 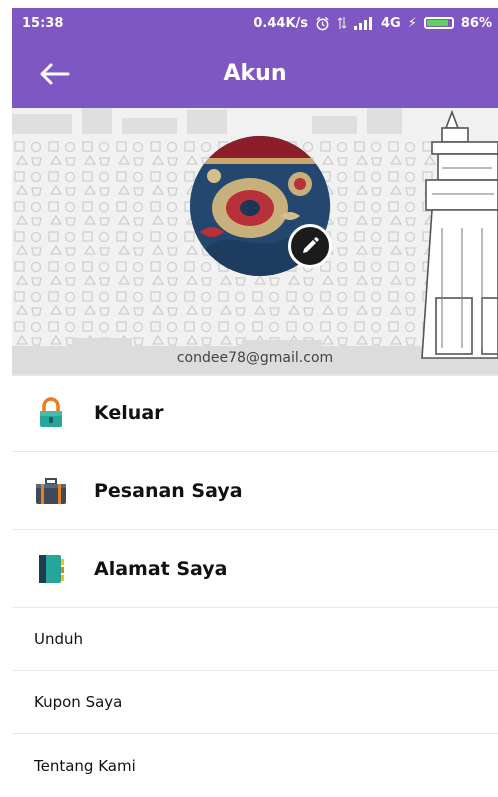 What do you see at coordinates (255, 413) in the screenshot?
I see `menu-item-keluar: Keluar` at bounding box center [255, 413].